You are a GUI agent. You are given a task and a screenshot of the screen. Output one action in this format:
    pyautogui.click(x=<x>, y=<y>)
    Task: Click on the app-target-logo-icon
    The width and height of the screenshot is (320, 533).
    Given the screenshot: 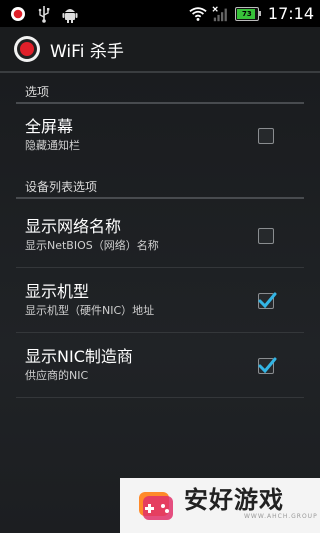 What is the action you would take?
    pyautogui.click(x=27, y=49)
    